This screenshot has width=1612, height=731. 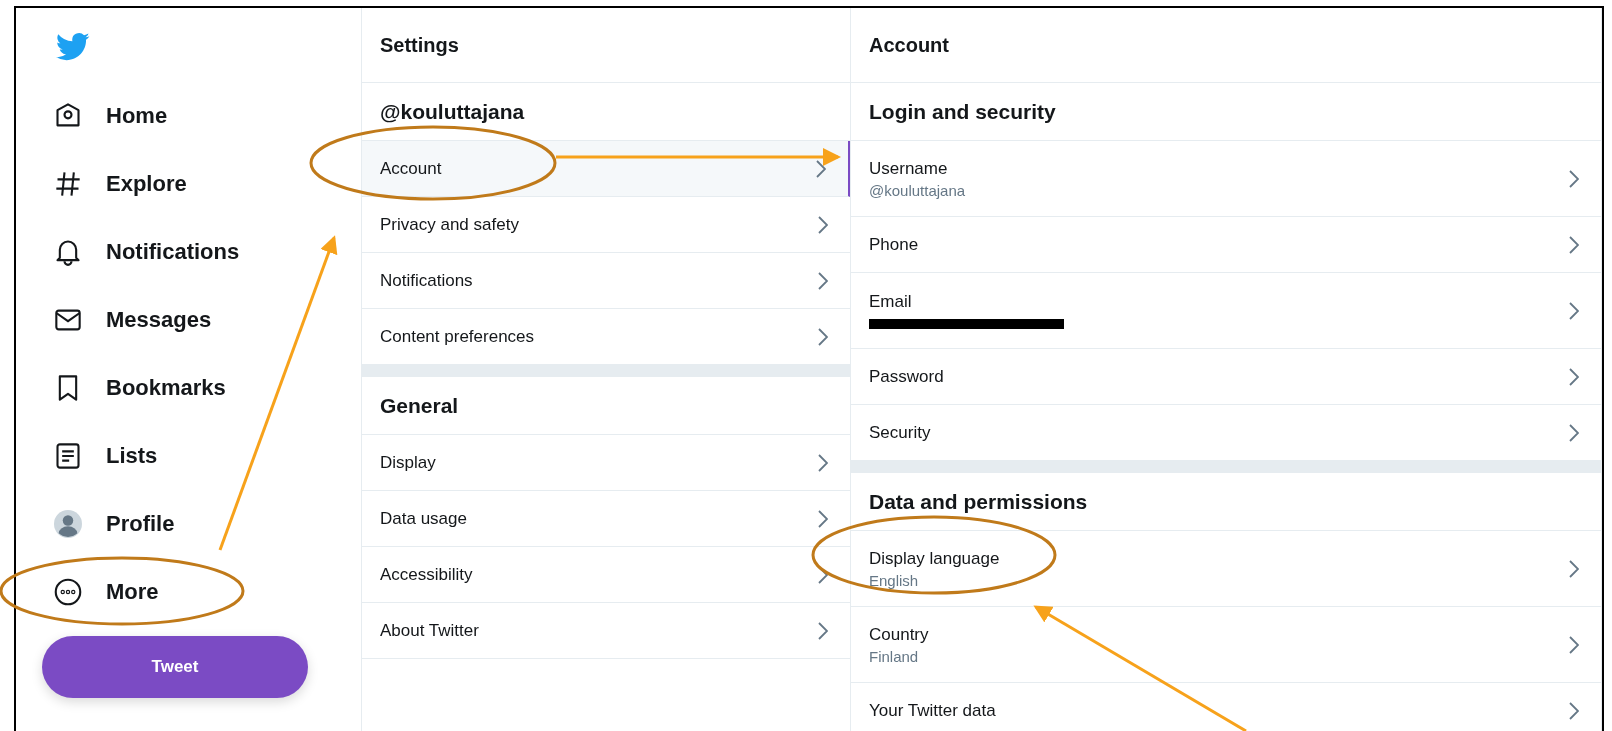 What do you see at coordinates (962, 111) in the screenshot?
I see `section-heading: Login and security` at bounding box center [962, 111].